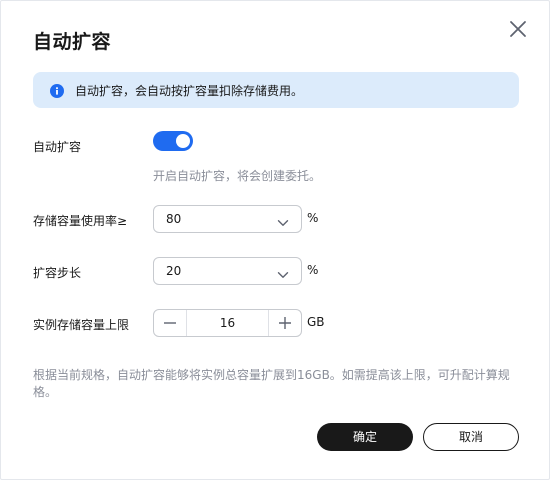 The height and width of the screenshot is (480, 550). I want to click on notice-banner: 自动扩容，会自动按扩容量扣除存储费用。, so click(276, 90).